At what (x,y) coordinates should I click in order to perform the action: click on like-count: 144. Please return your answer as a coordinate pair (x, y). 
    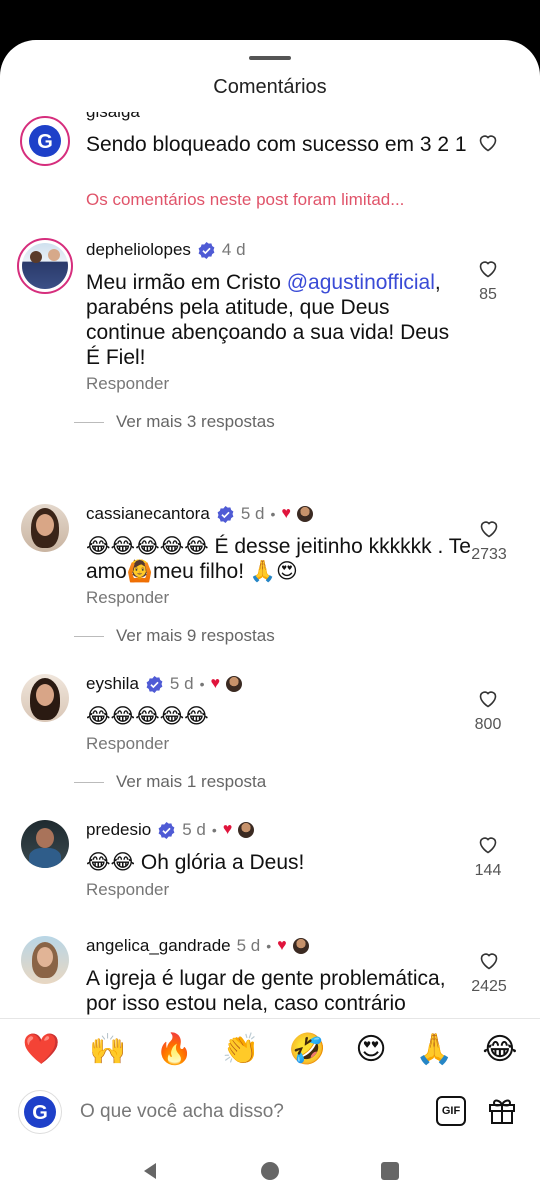
    Looking at the image, I should click on (488, 870).